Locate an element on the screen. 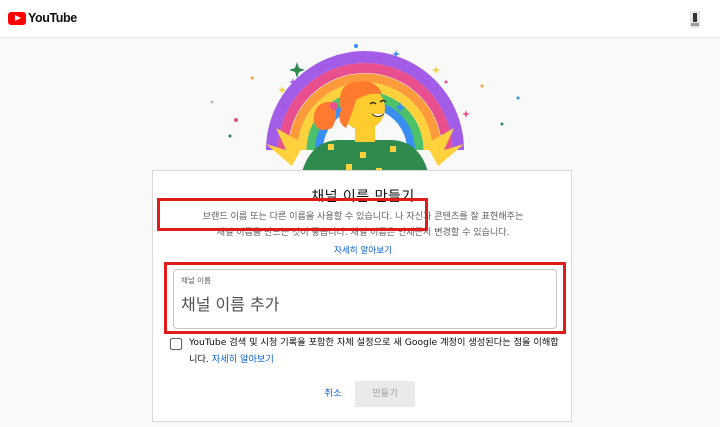  create-button: 만들기 is located at coordinates (385, 394).